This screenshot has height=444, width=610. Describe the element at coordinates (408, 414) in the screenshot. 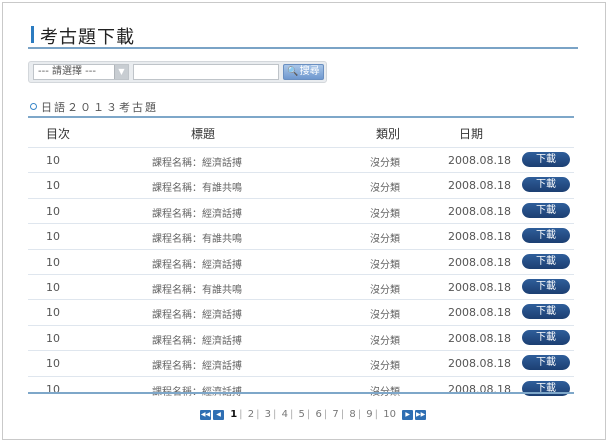

I see `next-page-icon: ▶` at that location.